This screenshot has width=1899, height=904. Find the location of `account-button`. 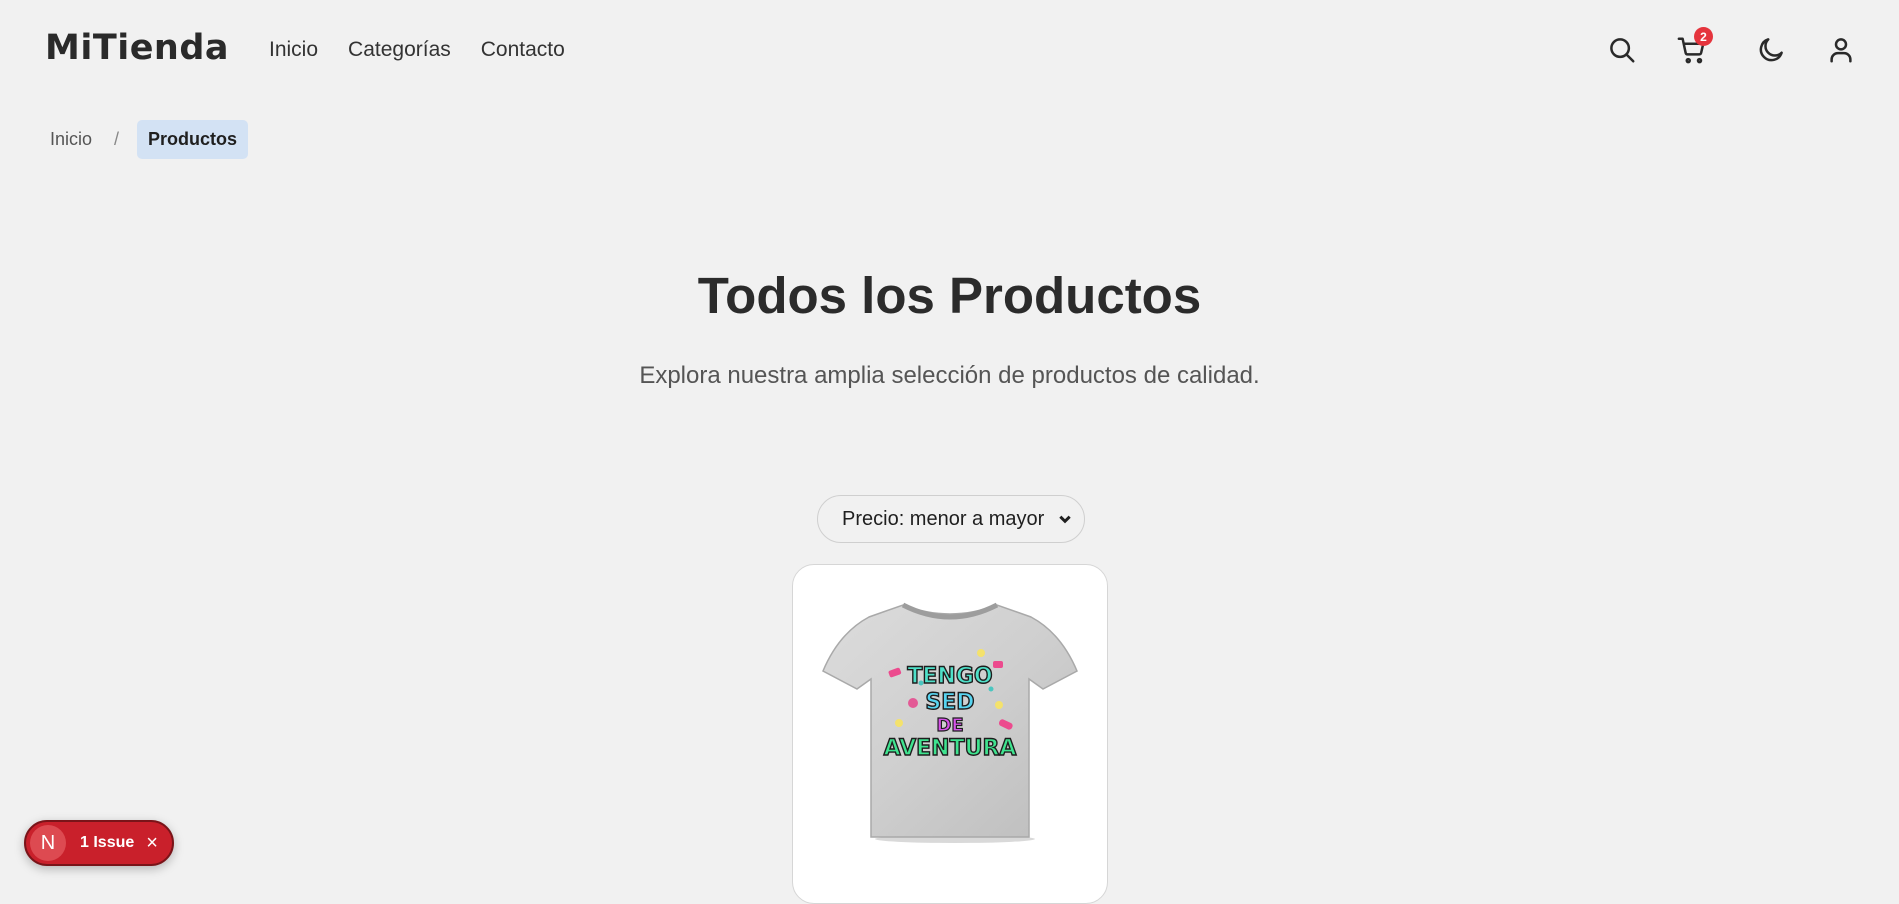

account-button is located at coordinates (1841, 50).